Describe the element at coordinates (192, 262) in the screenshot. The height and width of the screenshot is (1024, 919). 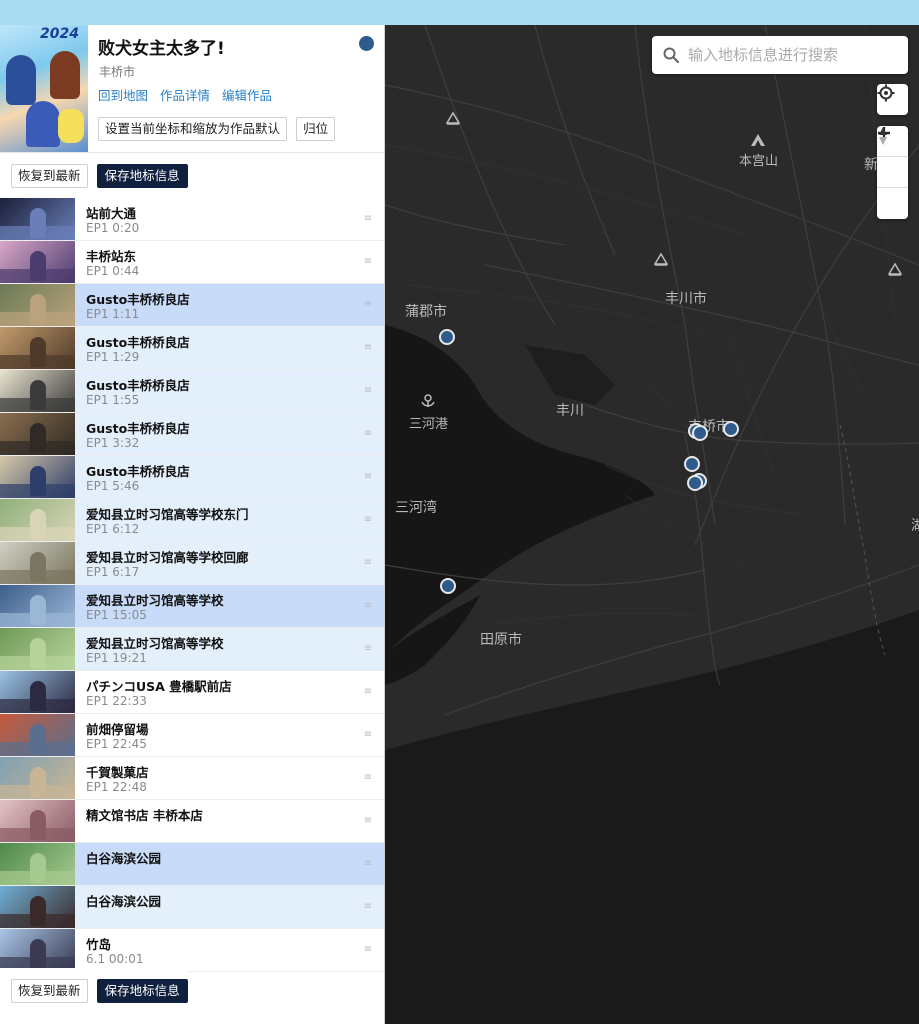
I see `point-row: 丰桥站东 EP1 0:44 ≡` at that location.